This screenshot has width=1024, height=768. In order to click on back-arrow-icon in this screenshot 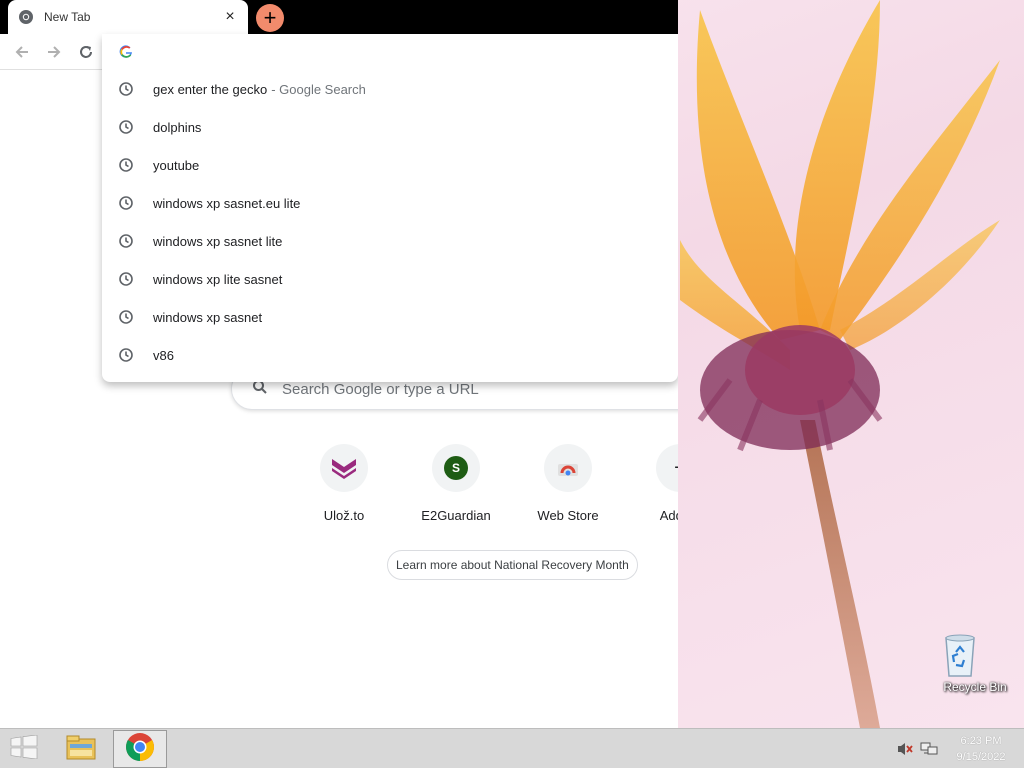, I will do `click(22, 52)`.